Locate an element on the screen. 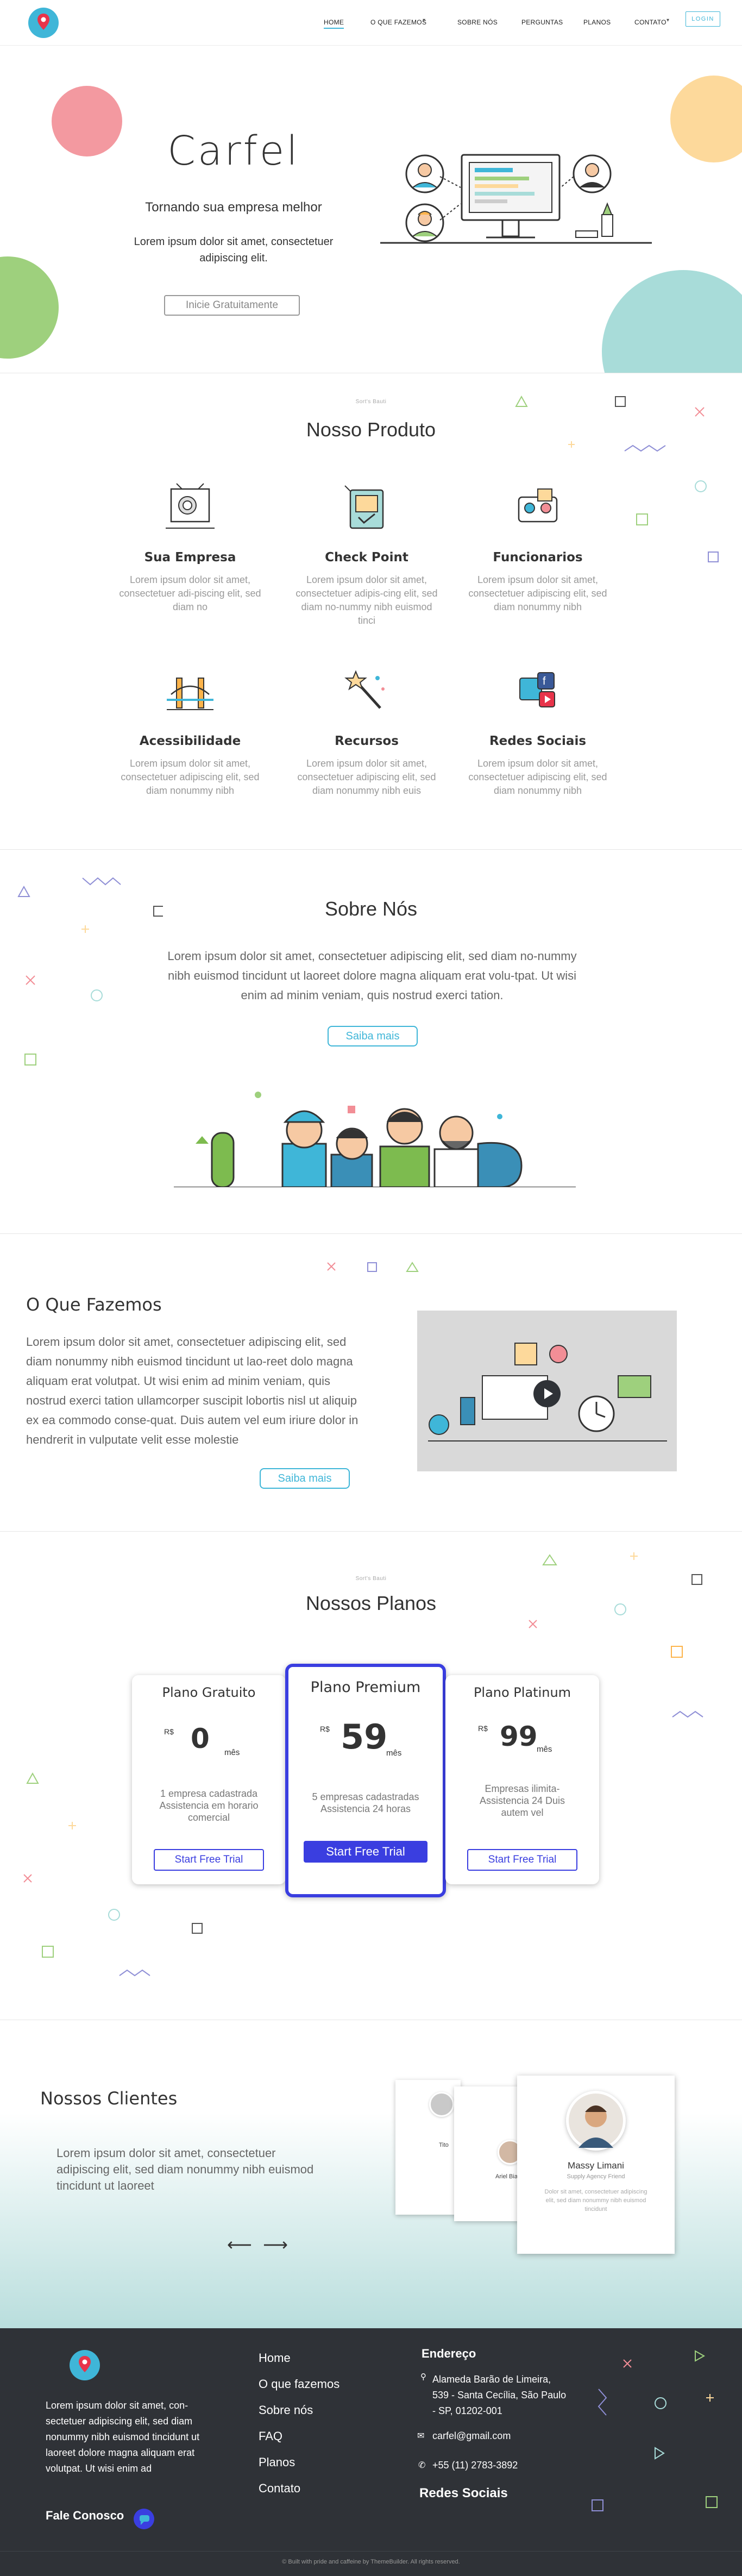 Image resolution: width=742 pixels, height=2576 pixels. nav-contato: CONTATO is located at coordinates (650, 22).